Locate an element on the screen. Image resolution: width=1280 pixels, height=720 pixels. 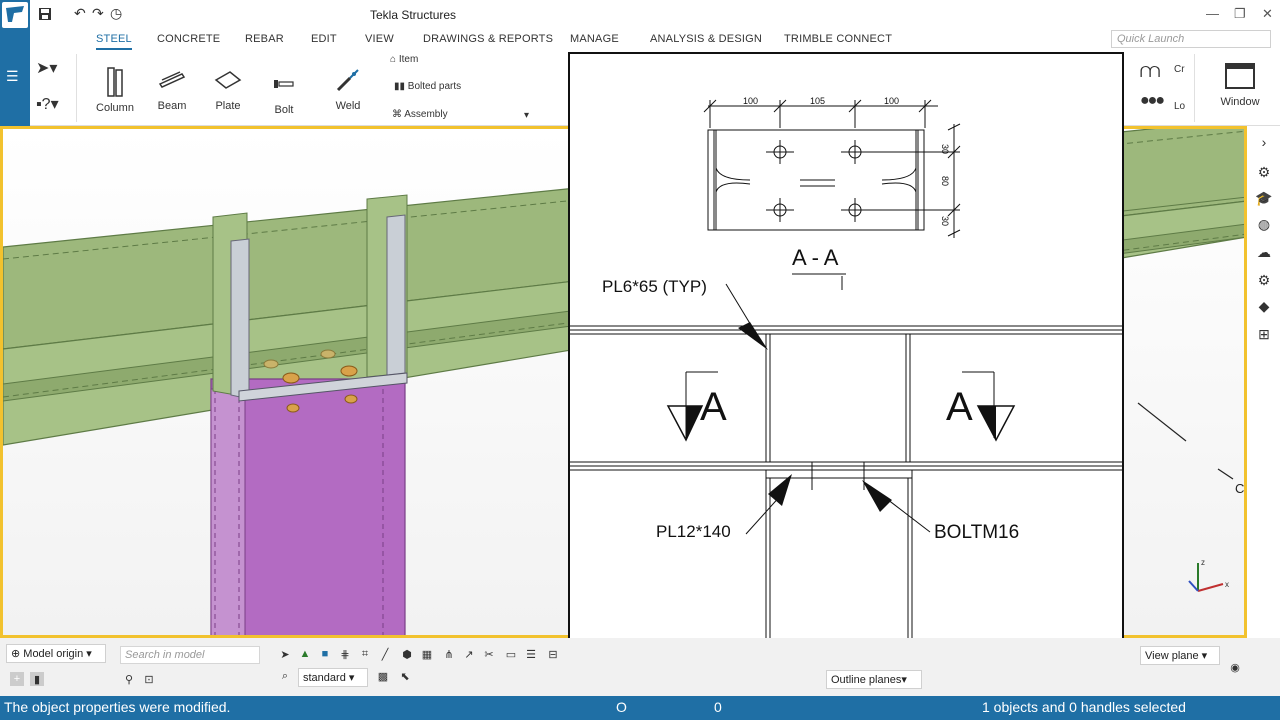
minimize-icon: — is located at coordinates (1212, 13).